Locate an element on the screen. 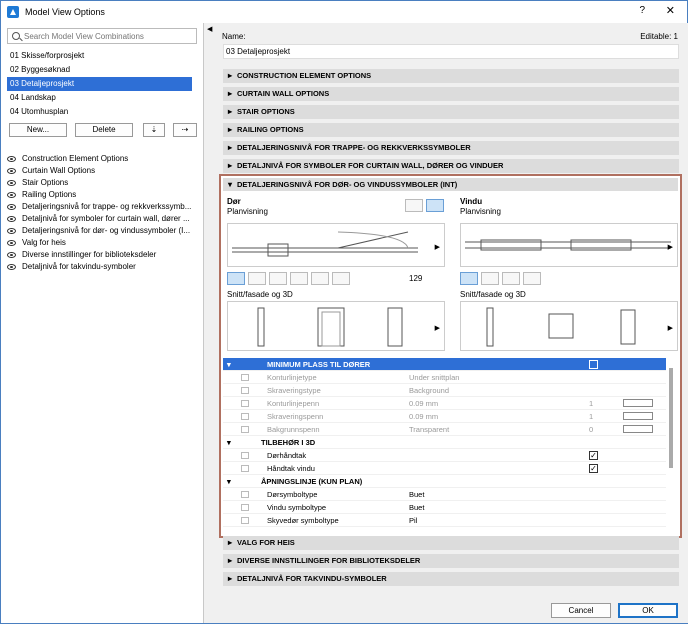 The width and height of the screenshot is (688, 624). ok-button: OK is located at coordinates (648, 610).